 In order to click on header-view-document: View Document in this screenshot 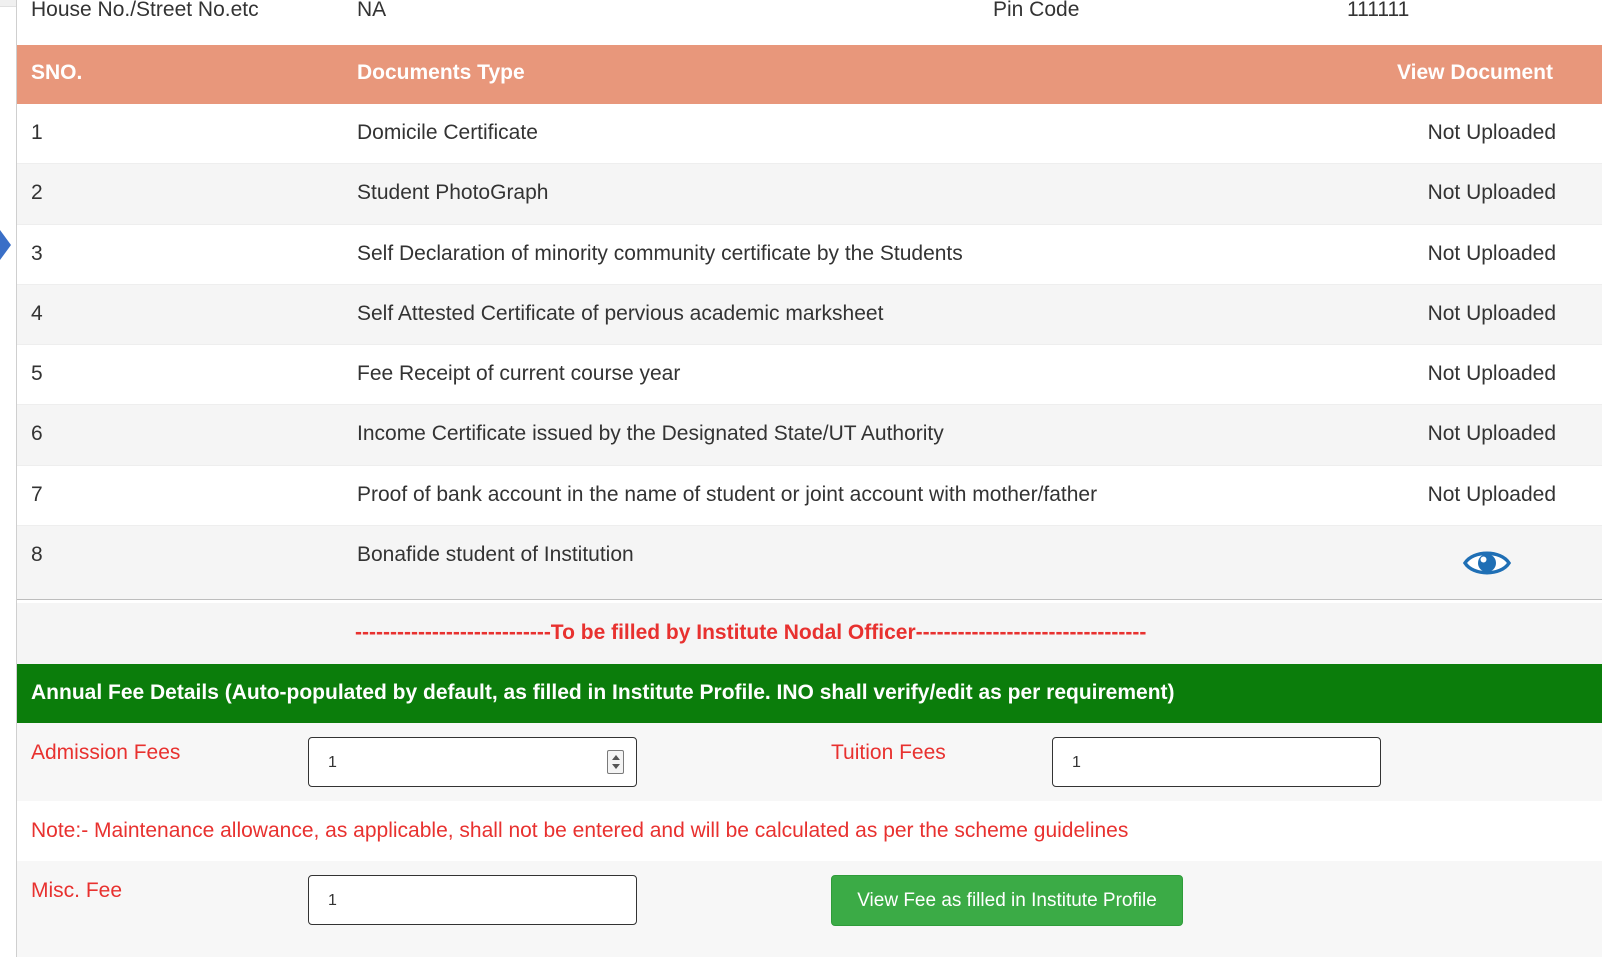, I will do `click(1475, 72)`.